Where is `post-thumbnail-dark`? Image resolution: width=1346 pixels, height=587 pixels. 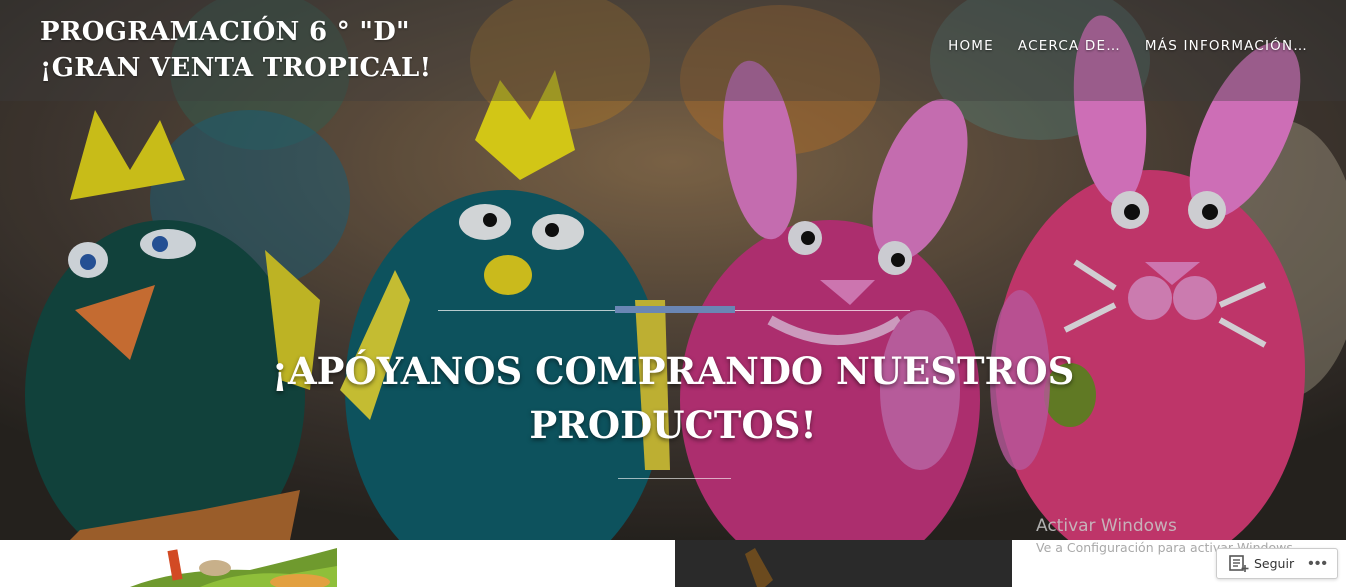
post-thumbnail-dark is located at coordinates (843, 563).